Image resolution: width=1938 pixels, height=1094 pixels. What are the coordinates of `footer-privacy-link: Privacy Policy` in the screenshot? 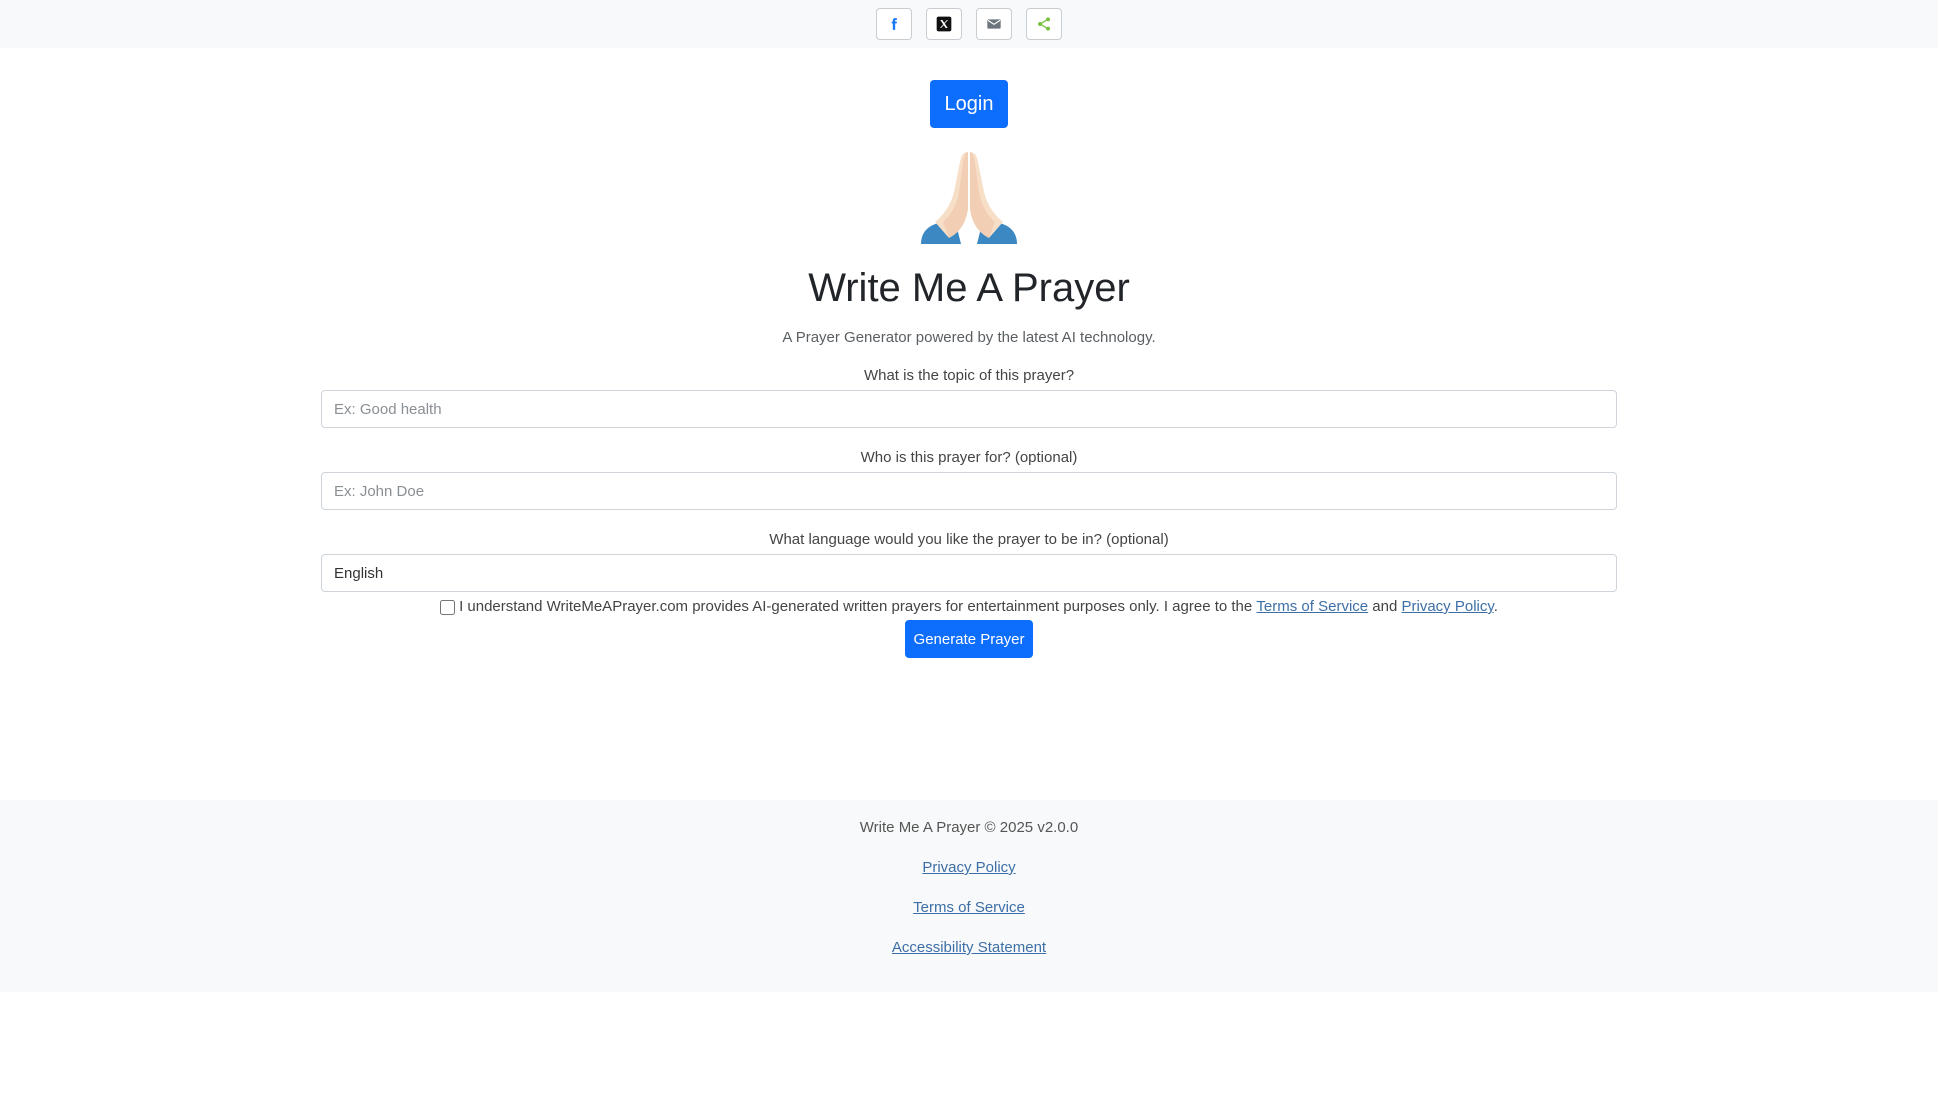 It's located at (968, 868).